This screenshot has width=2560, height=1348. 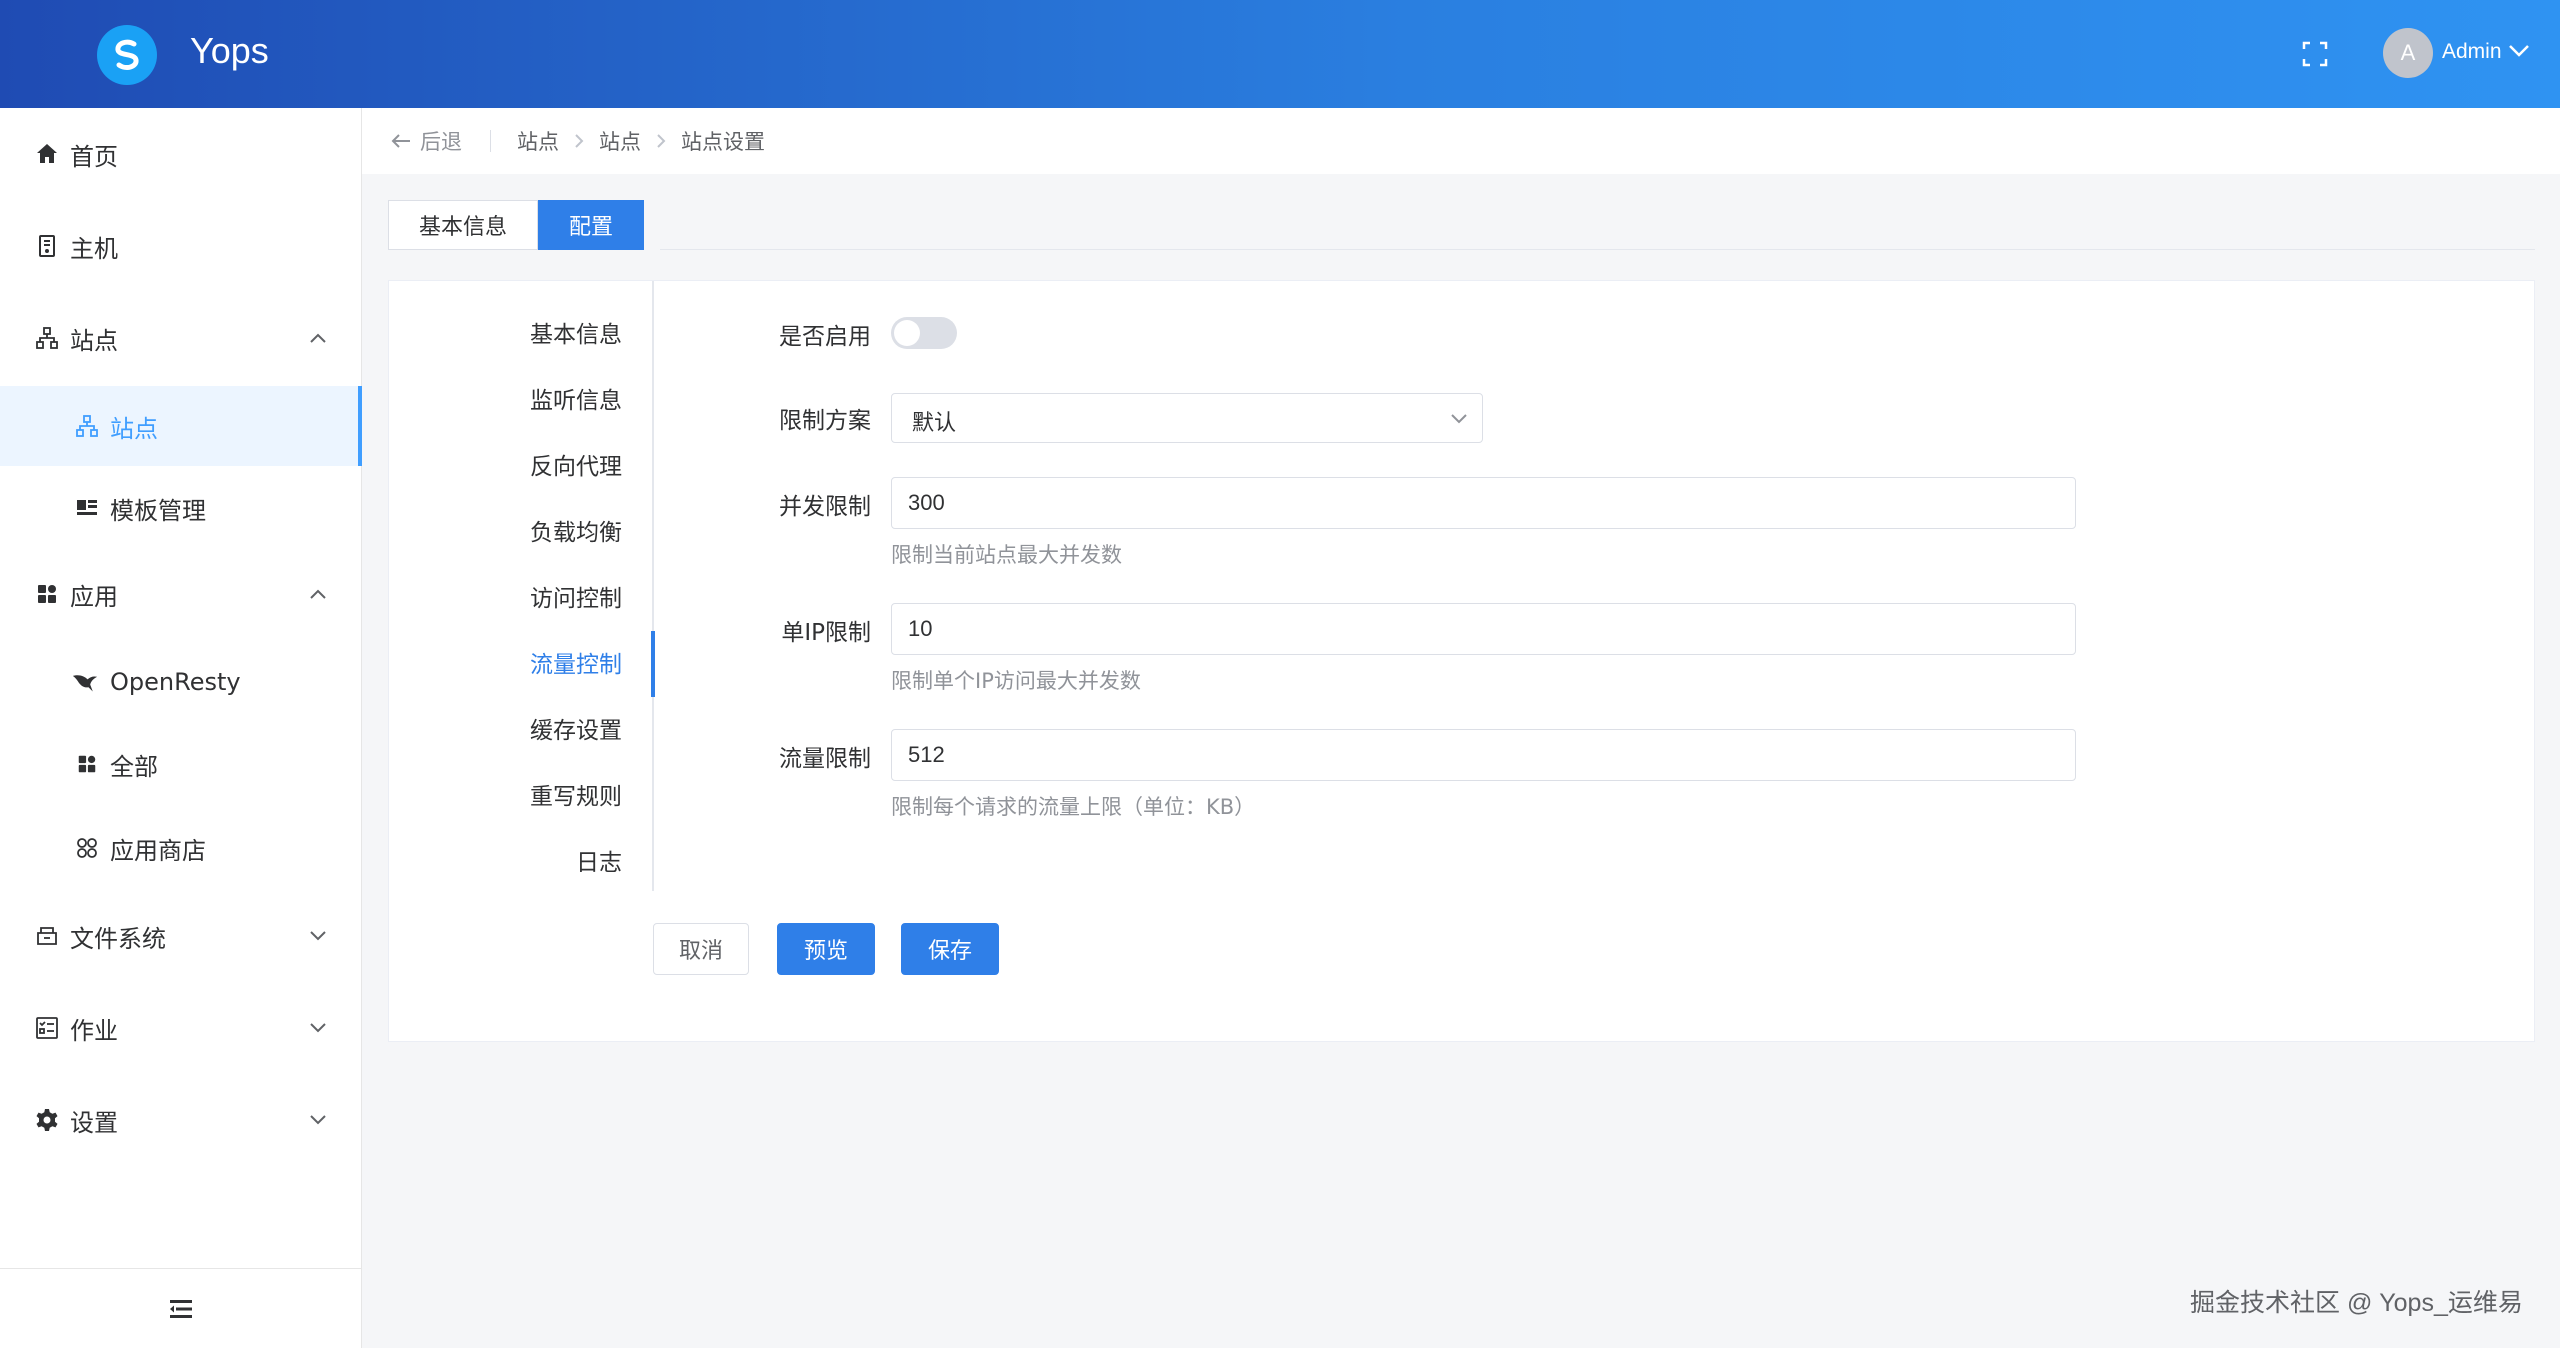 What do you see at coordinates (1280, 54) in the screenshot?
I see `top-header: Yops A Admin` at bounding box center [1280, 54].